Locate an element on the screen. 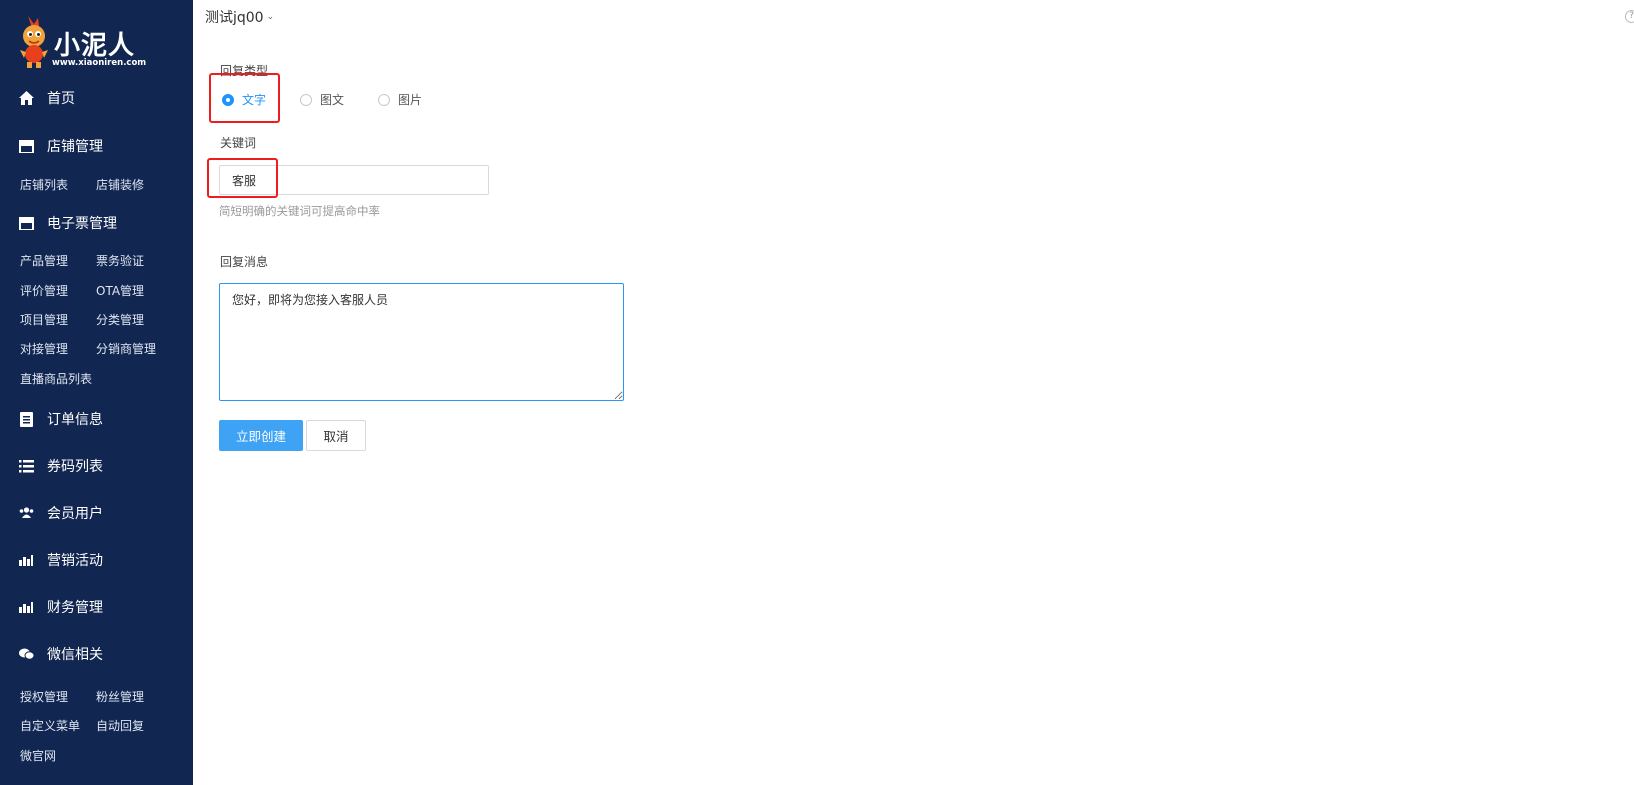  menu-order-info-label: 订单信息 is located at coordinates (75, 420).